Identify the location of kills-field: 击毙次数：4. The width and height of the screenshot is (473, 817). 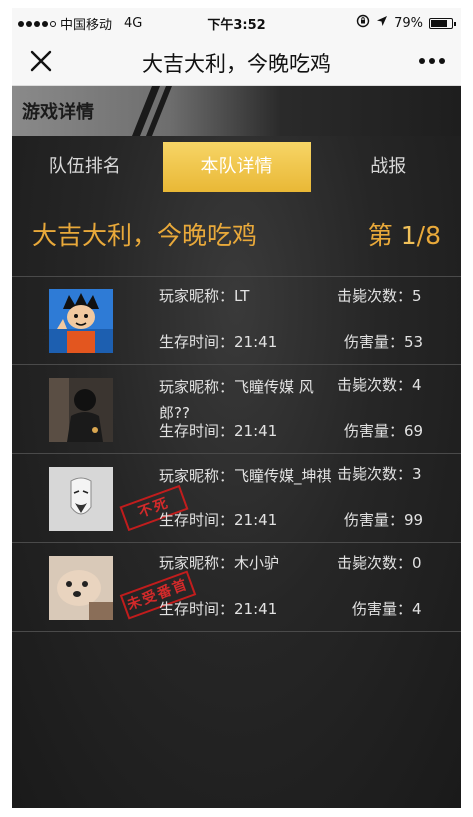
(379, 384).